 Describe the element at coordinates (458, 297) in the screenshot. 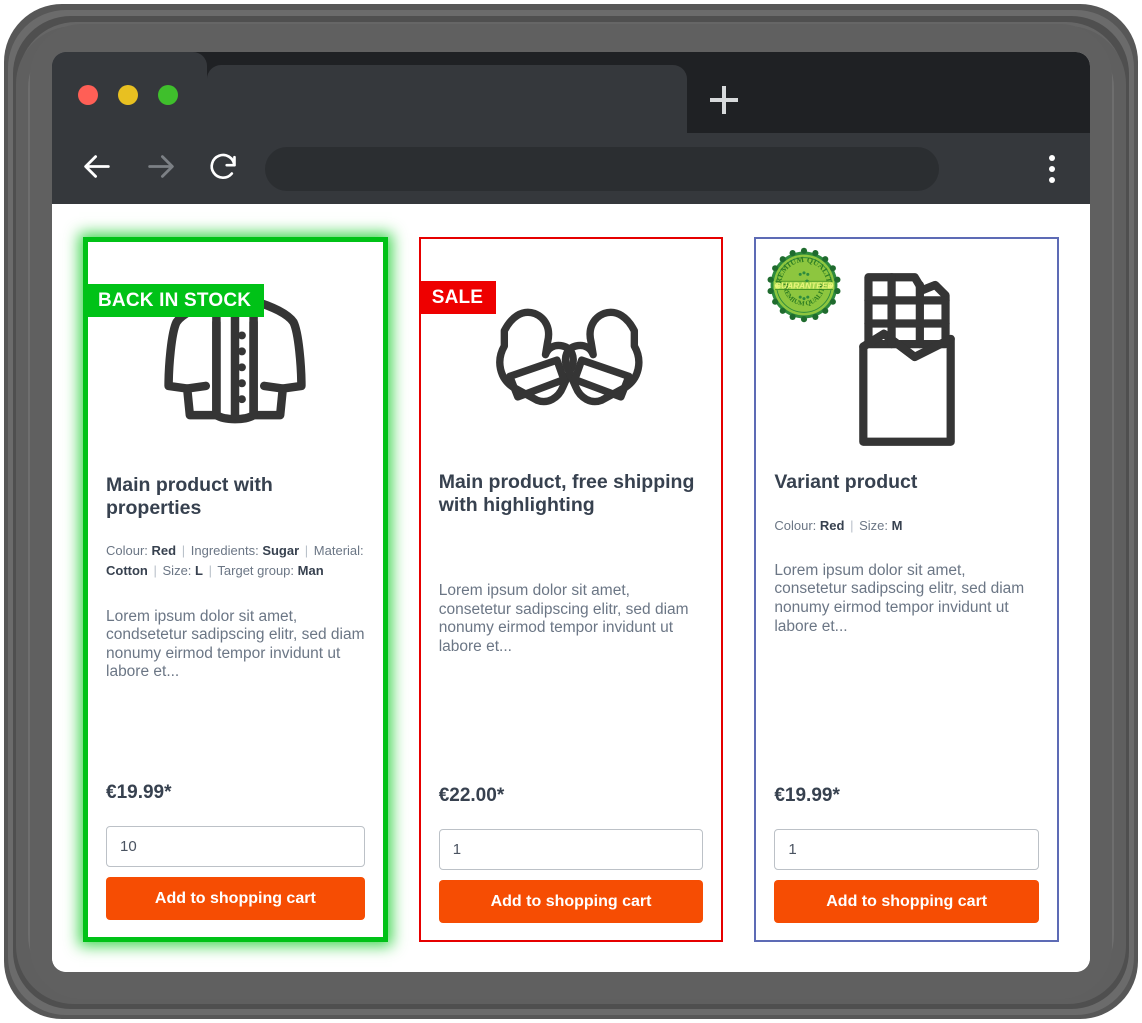

I see `status-badge: SALE` at that location.